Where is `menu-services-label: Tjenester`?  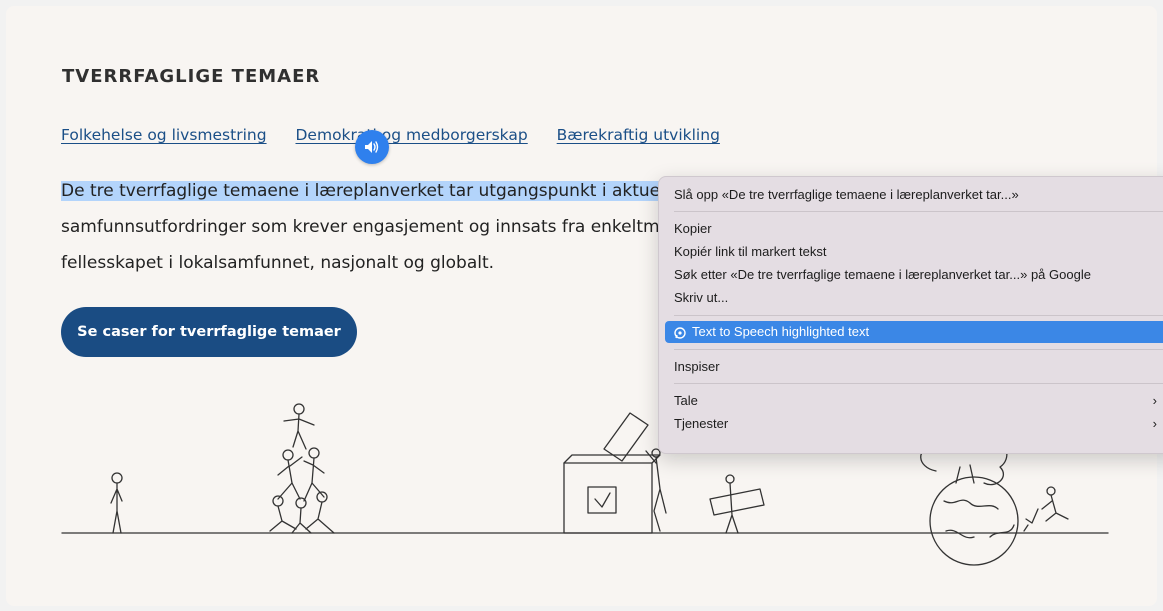 menu-services-label: Tjenester is located at coordinates (701, 423).